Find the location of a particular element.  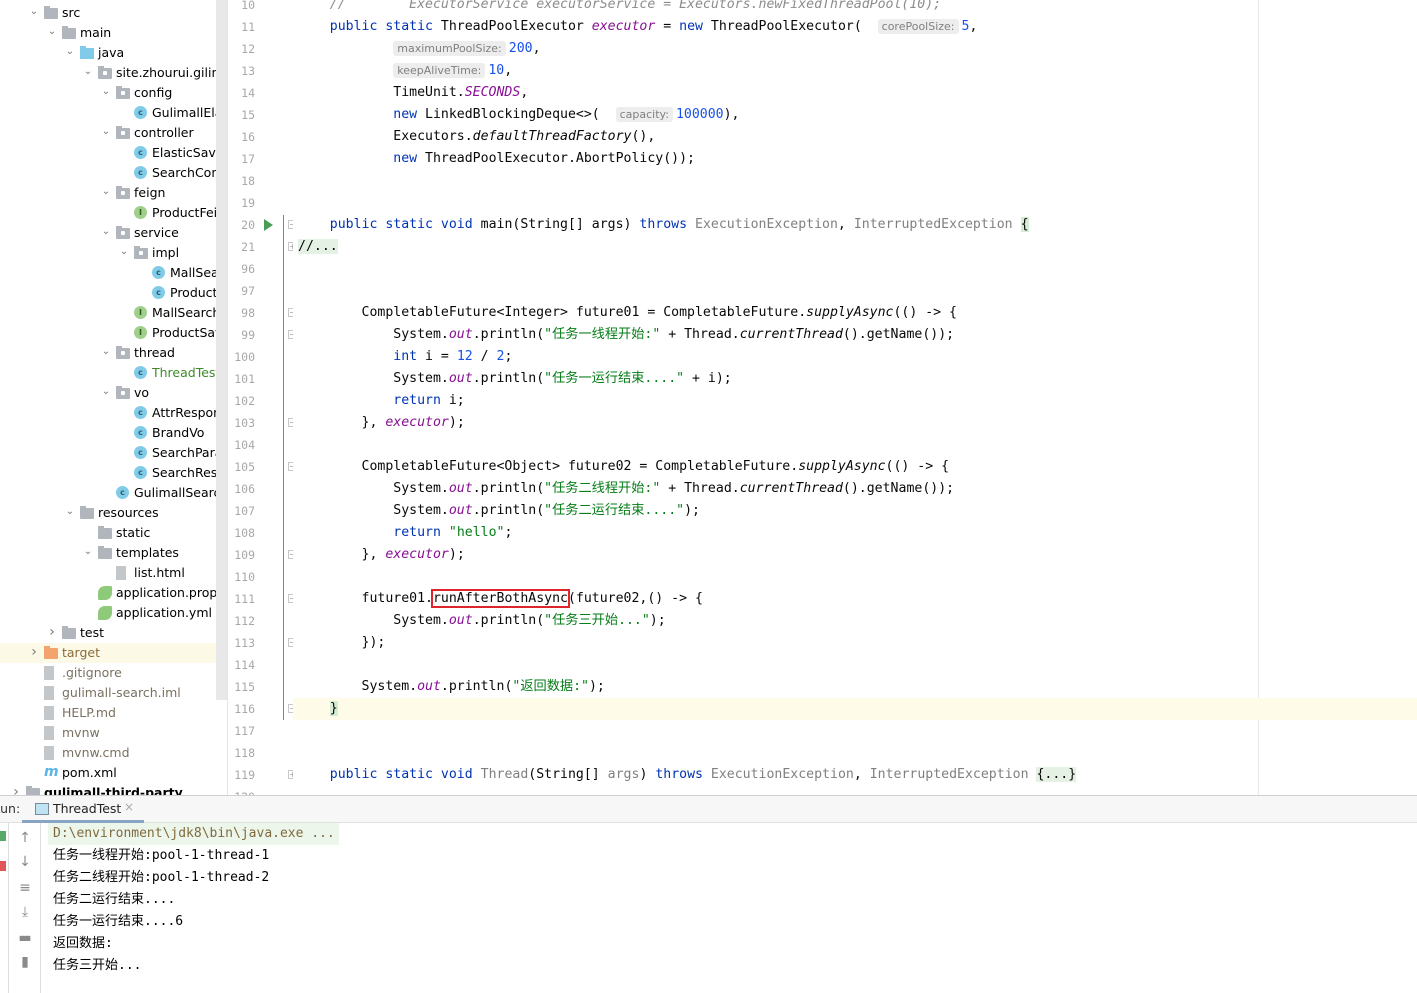

tree-item: ⌄ main is located at coordinates (113, 33).